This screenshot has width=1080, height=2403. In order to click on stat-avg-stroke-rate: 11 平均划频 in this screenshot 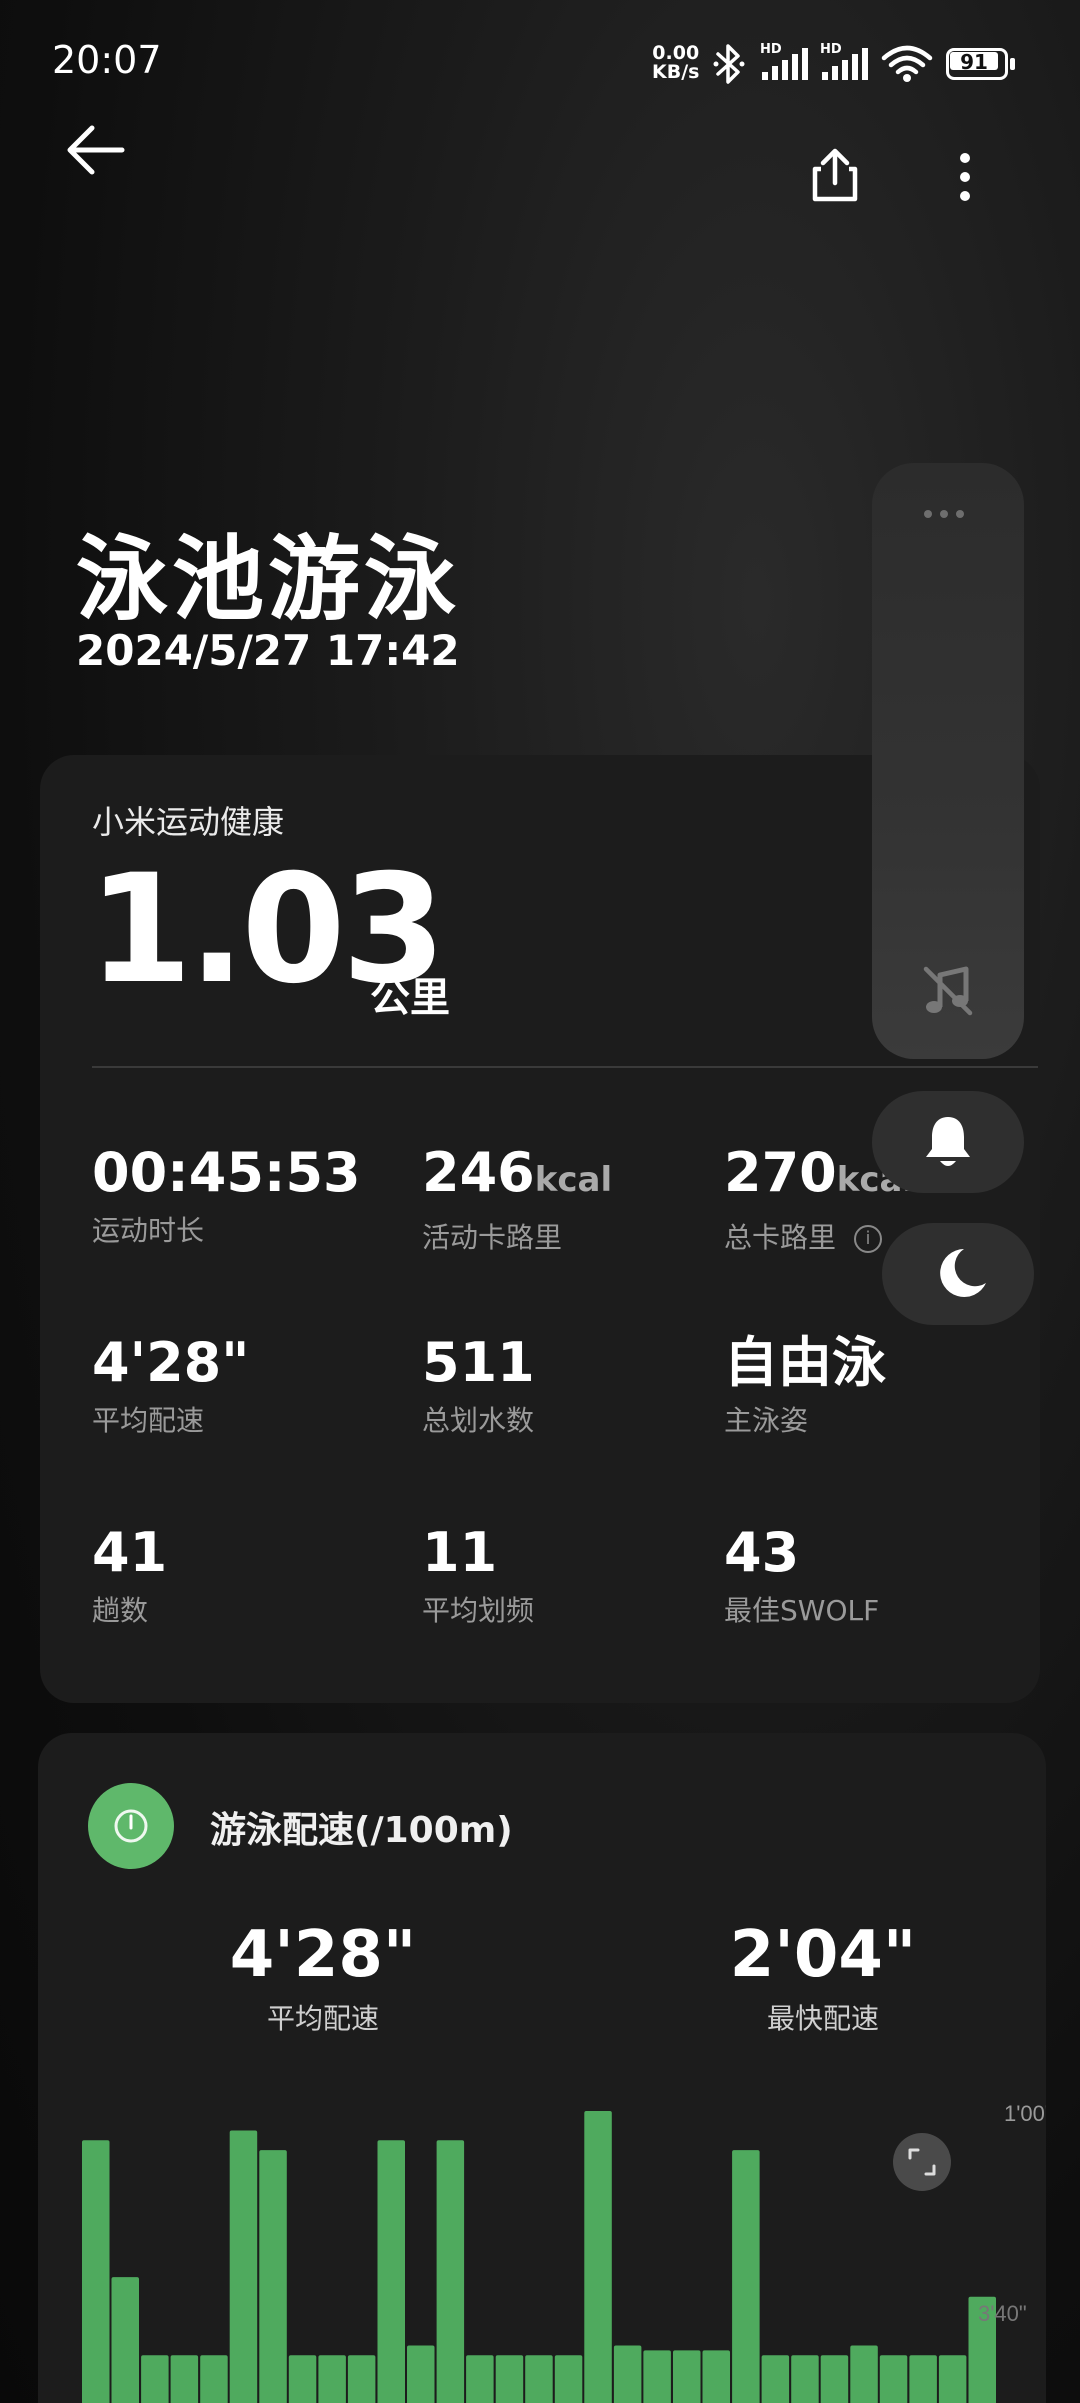, I will do `click(478, 1576)`.